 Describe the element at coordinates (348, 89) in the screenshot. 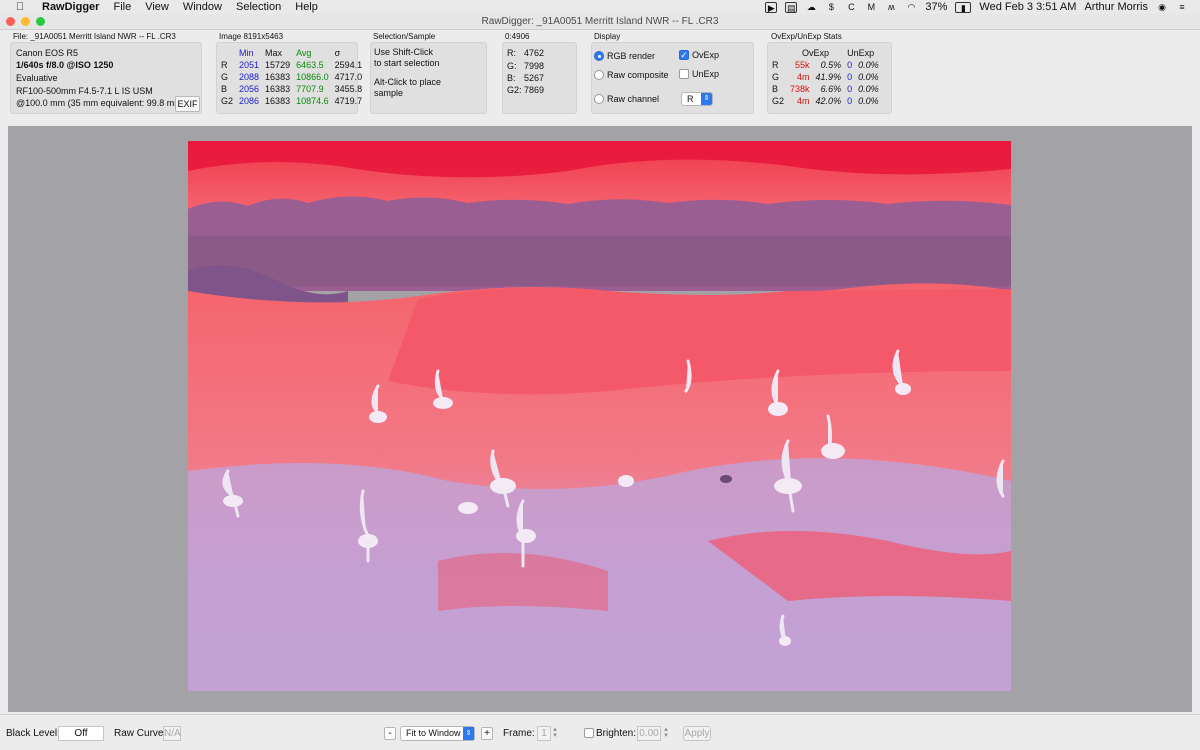

I see `sigma-value: 3455.8` at that location.